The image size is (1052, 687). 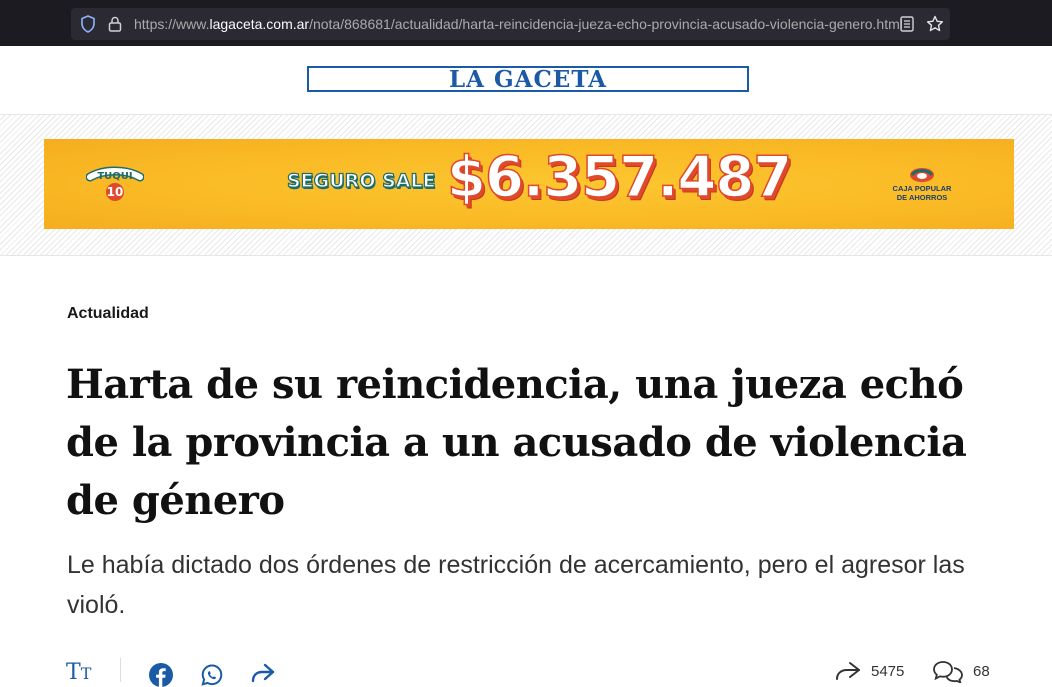 I want to click on lock-icon, so click(x=115, y=24).